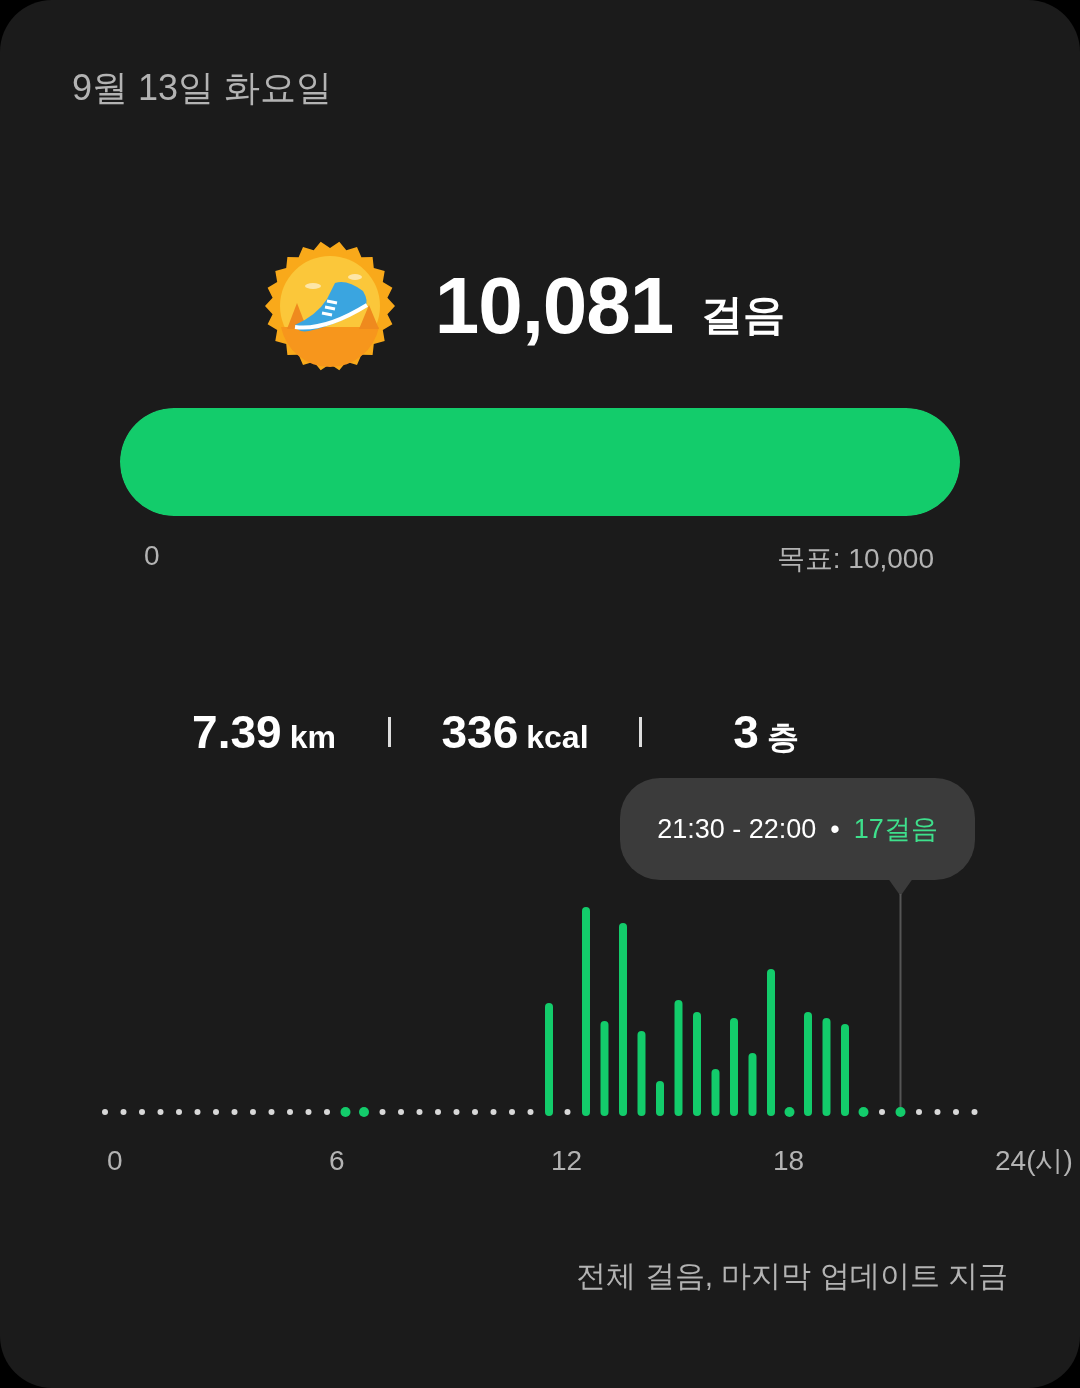 The height and width of the screenshot is (1388, 1080). I want to click on stat-unit: 층, so click(782, 737).